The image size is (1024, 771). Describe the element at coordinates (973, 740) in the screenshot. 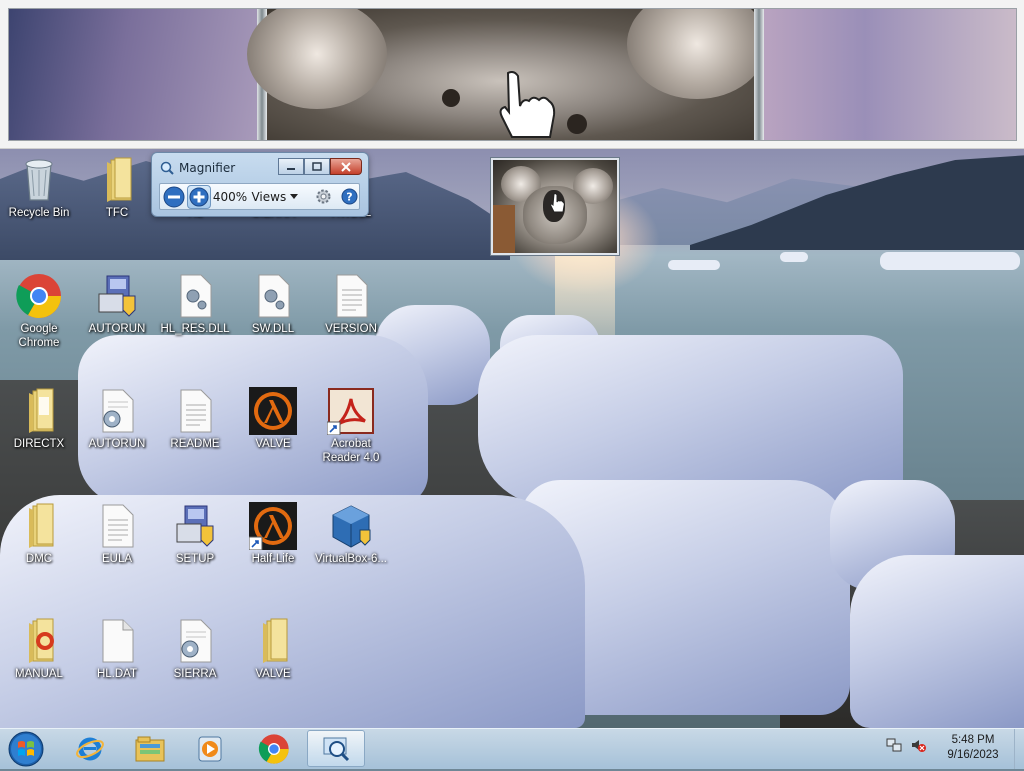

I see `clock-time: 5:48 PM` at that location.